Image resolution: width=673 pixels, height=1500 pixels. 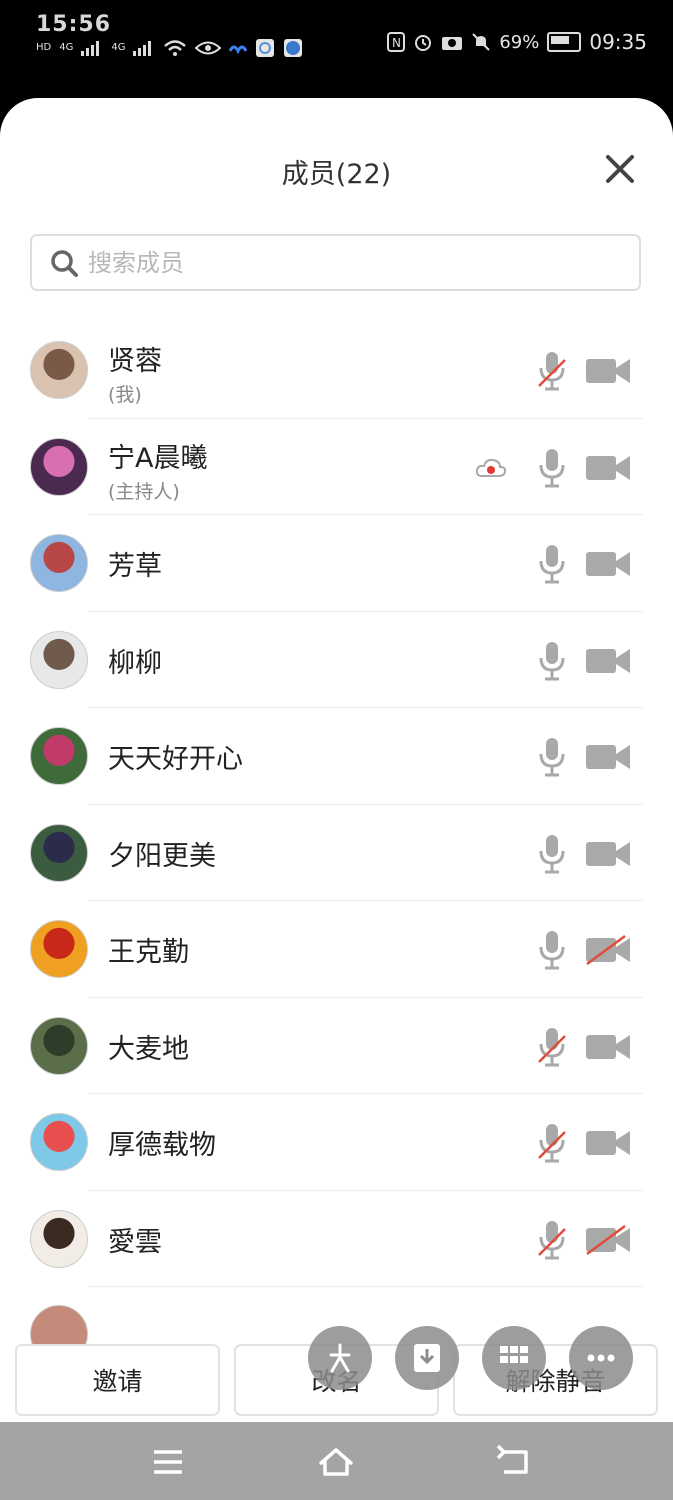 What do you see at coordinates (208, 48) in the screenshot?
I see `eye-icon` at bounding box center [208, 48].